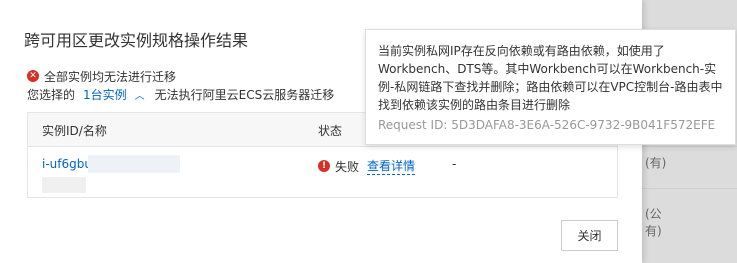  What do you see at coordinates (347, 166) in the screenshot?
I see `status-text: 失败` at bounding box center [347, 166].